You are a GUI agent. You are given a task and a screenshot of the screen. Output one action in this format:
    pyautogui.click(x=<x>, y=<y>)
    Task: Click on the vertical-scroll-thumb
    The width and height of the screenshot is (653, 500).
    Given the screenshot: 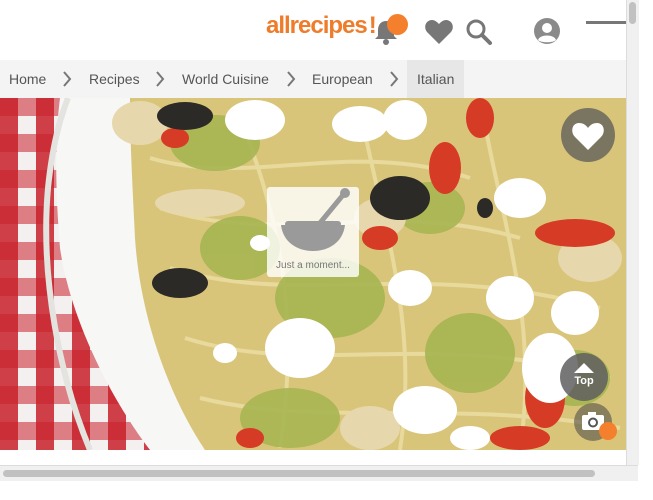 What is the action you would take?
    pyautogui.click(x=632, y=13)
    